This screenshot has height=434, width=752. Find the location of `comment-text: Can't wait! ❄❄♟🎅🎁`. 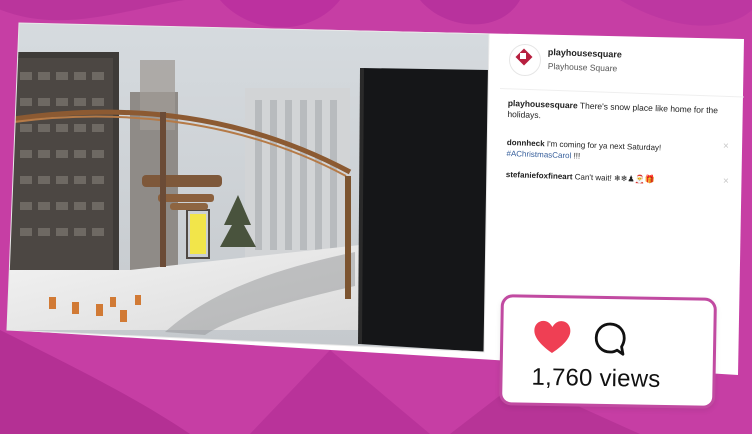

comment-text: Can't wait! ❄❄♟🎅🎁 is located at coordinates (613, 178).